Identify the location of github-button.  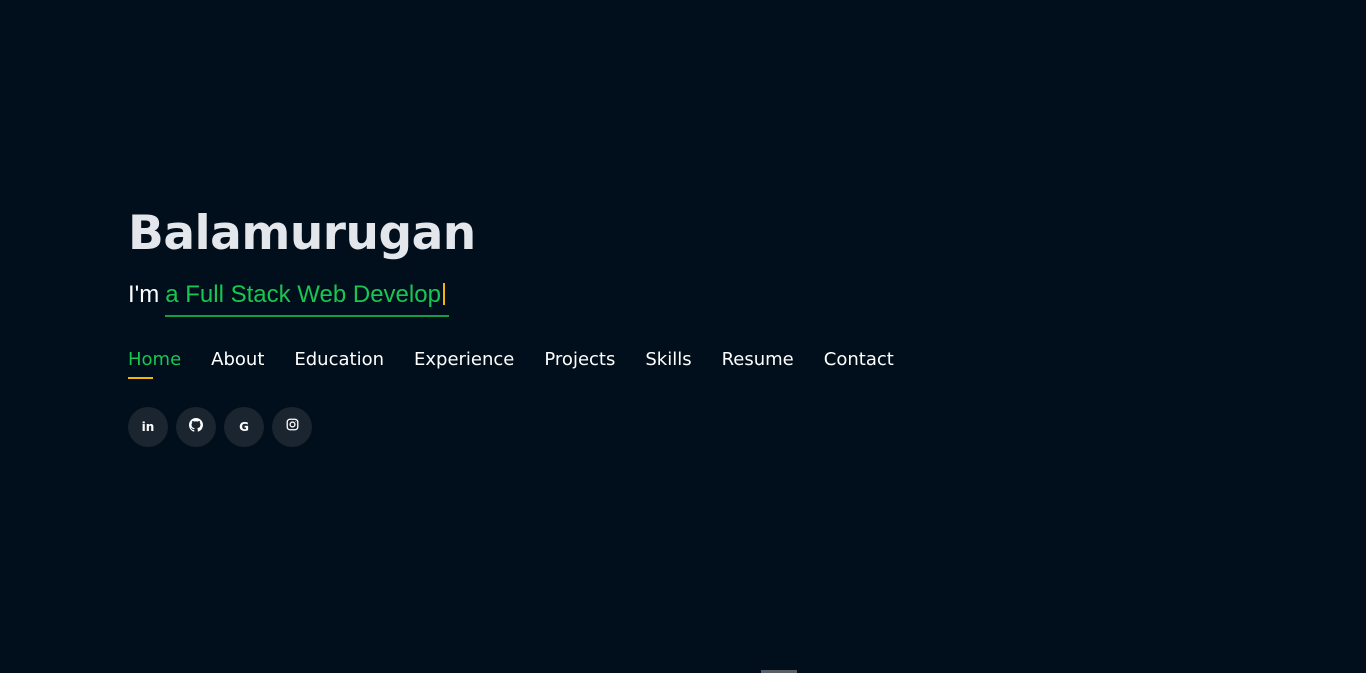
(196, 427).